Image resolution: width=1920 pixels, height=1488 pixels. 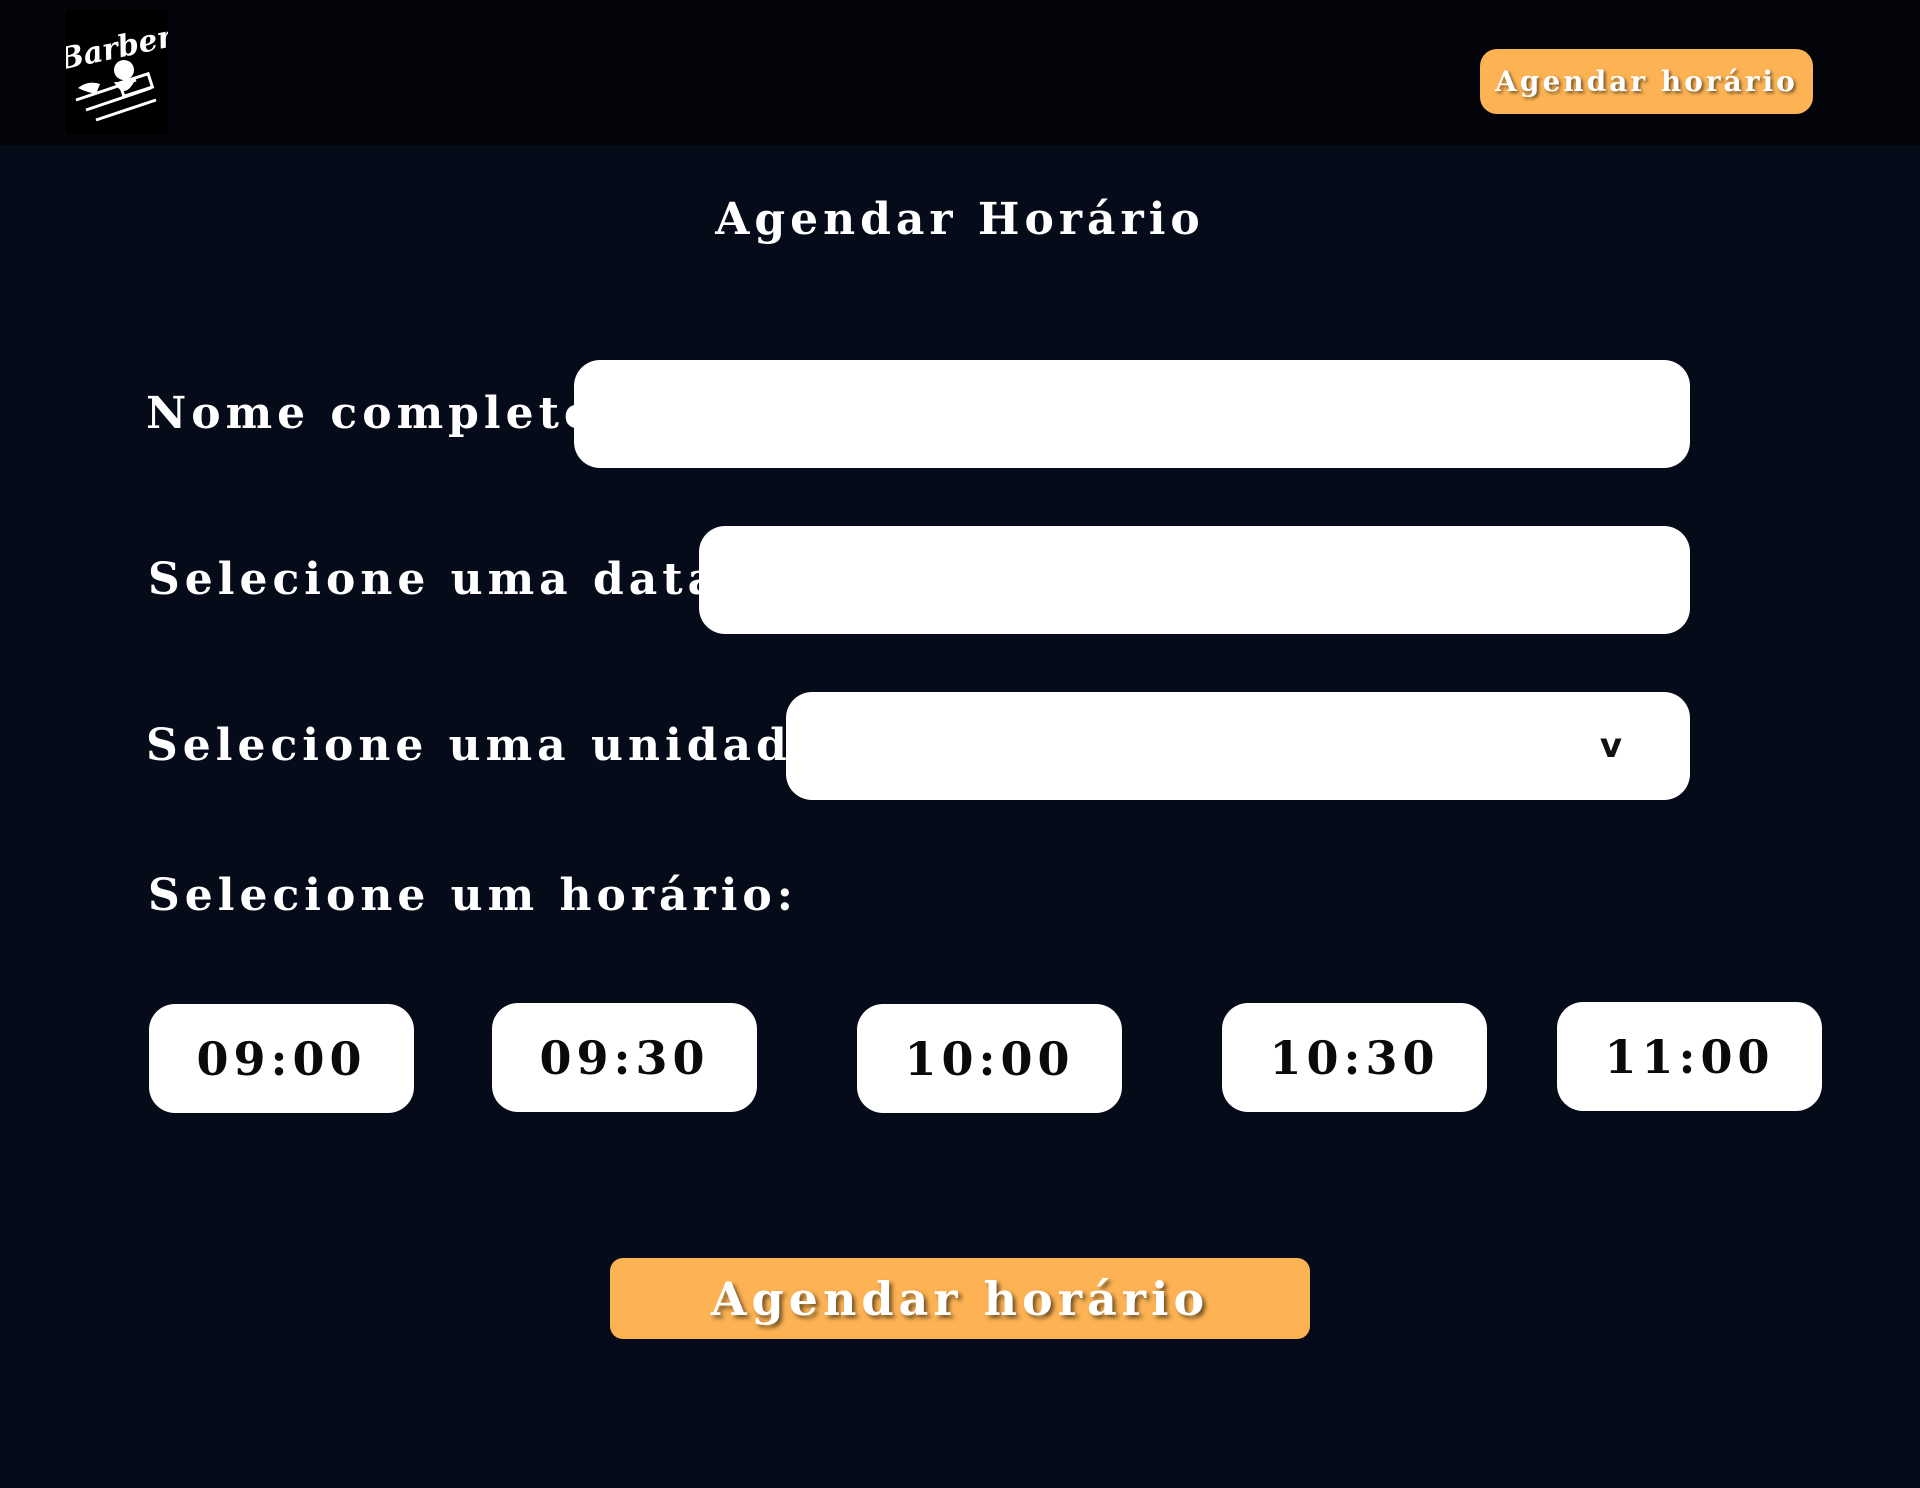 I want to click on time-slot-1100: 11:00, so click(x=1689, y=1056).